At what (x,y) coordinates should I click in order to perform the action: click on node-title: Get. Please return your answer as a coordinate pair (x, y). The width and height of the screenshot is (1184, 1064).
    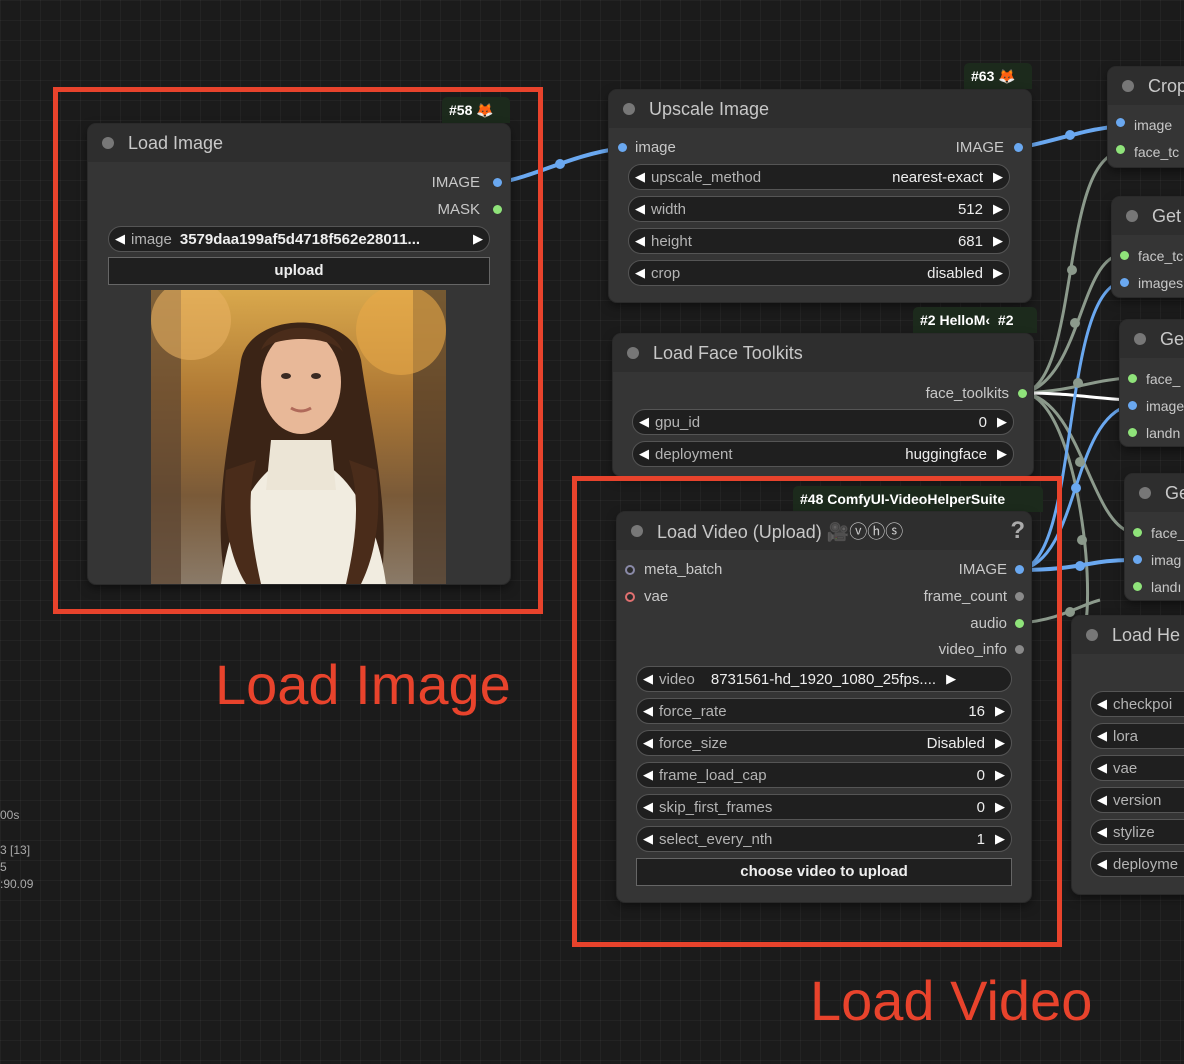
    Looking at the image, I should click on (1167, 215).